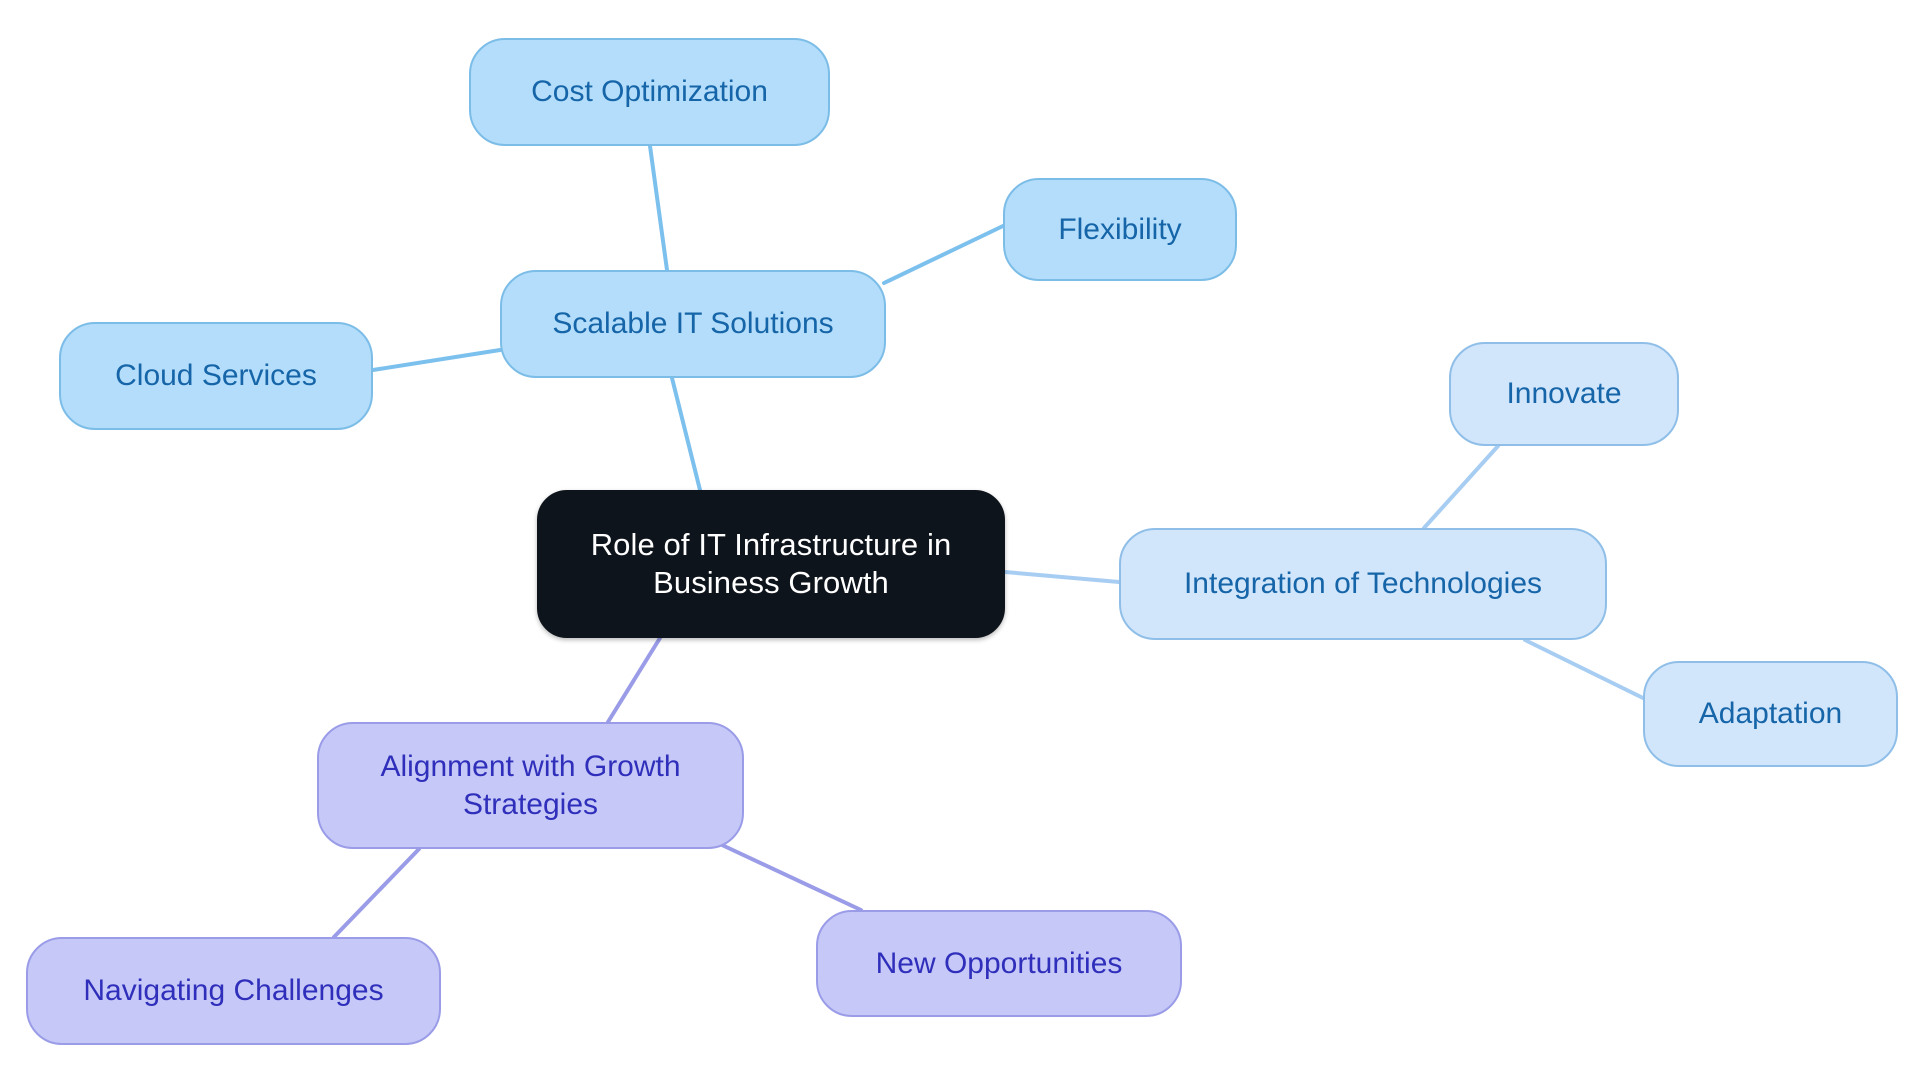  What do you see at coordinates (686, 434) in the screenshot?
I see `edge-root-to-scalable` at bounding box center [686, 434].